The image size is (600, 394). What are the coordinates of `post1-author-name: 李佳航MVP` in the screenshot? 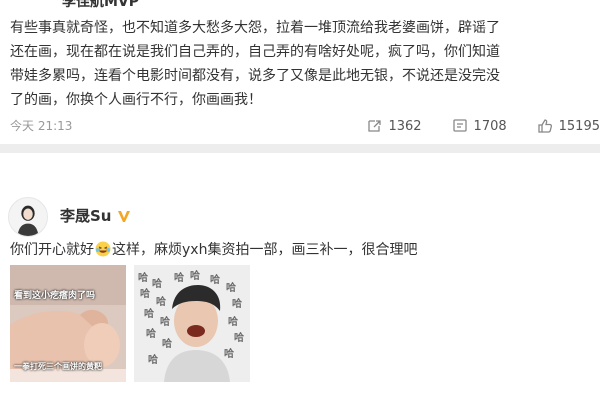 It's located at (100, 5).